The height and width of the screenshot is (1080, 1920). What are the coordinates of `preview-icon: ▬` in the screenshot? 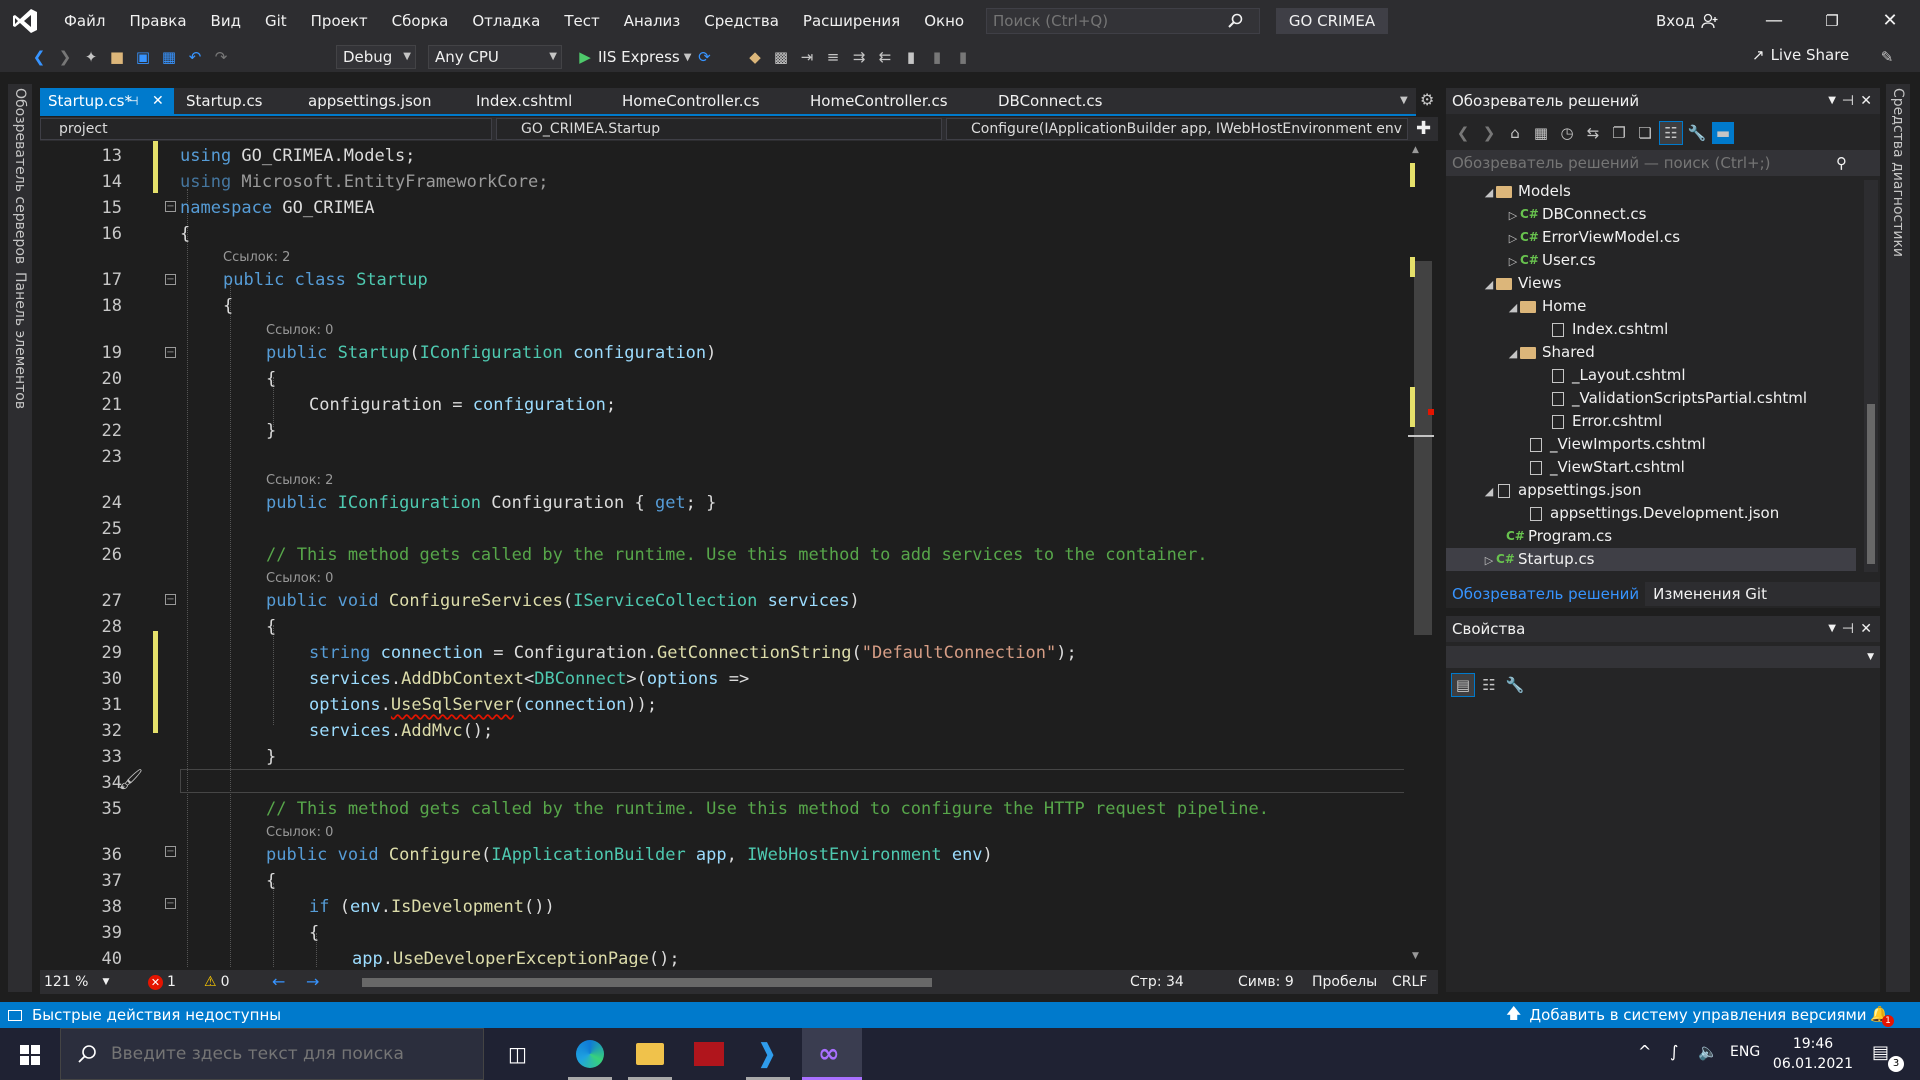 It's located at (1723, 133).